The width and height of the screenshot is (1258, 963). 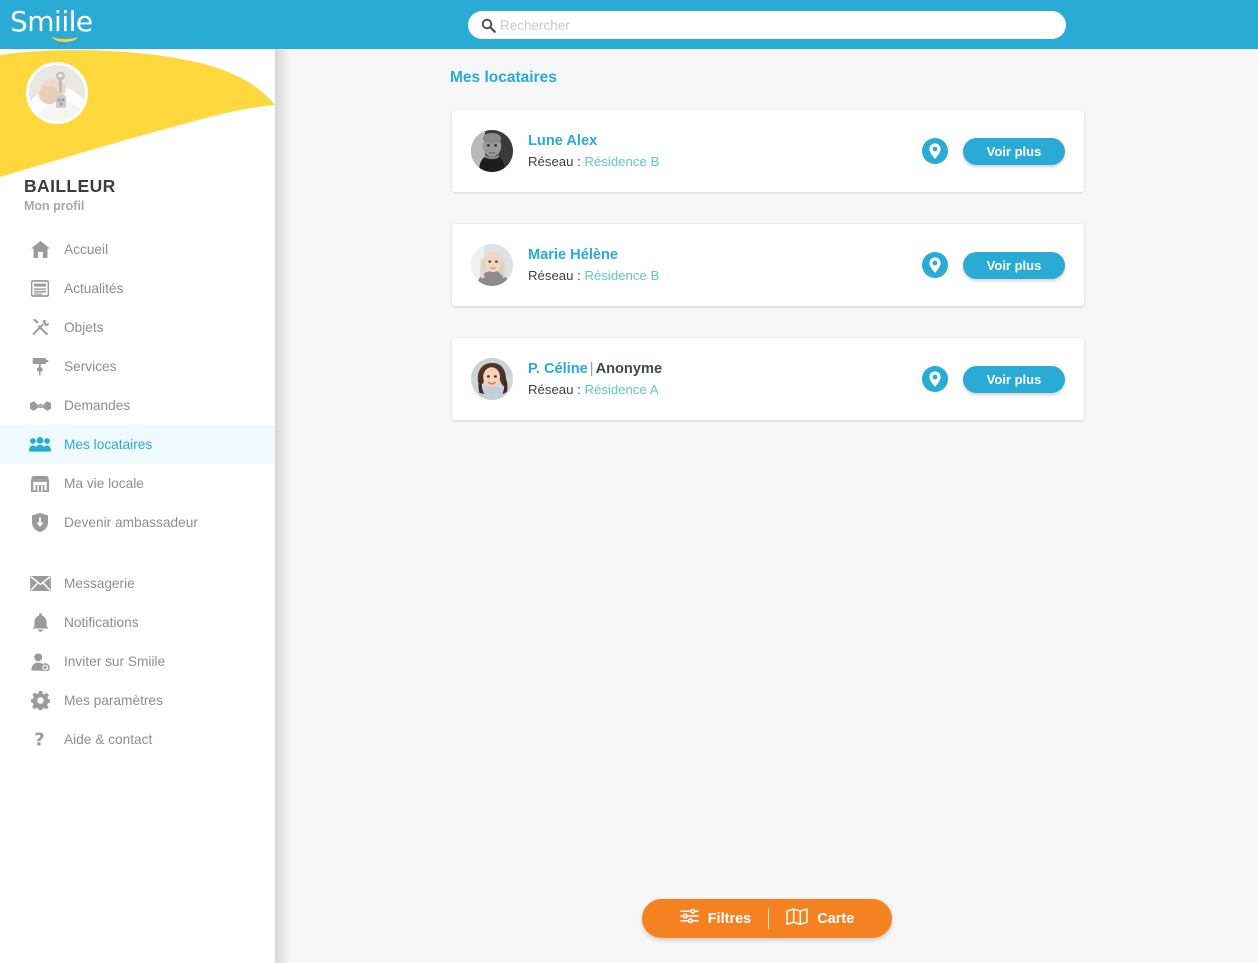 What do you see at coordinates (725, 369) in the screenshot?
I see `tenant-name-row: P. Céline | Anonyme` at bounding box center [725, 369].